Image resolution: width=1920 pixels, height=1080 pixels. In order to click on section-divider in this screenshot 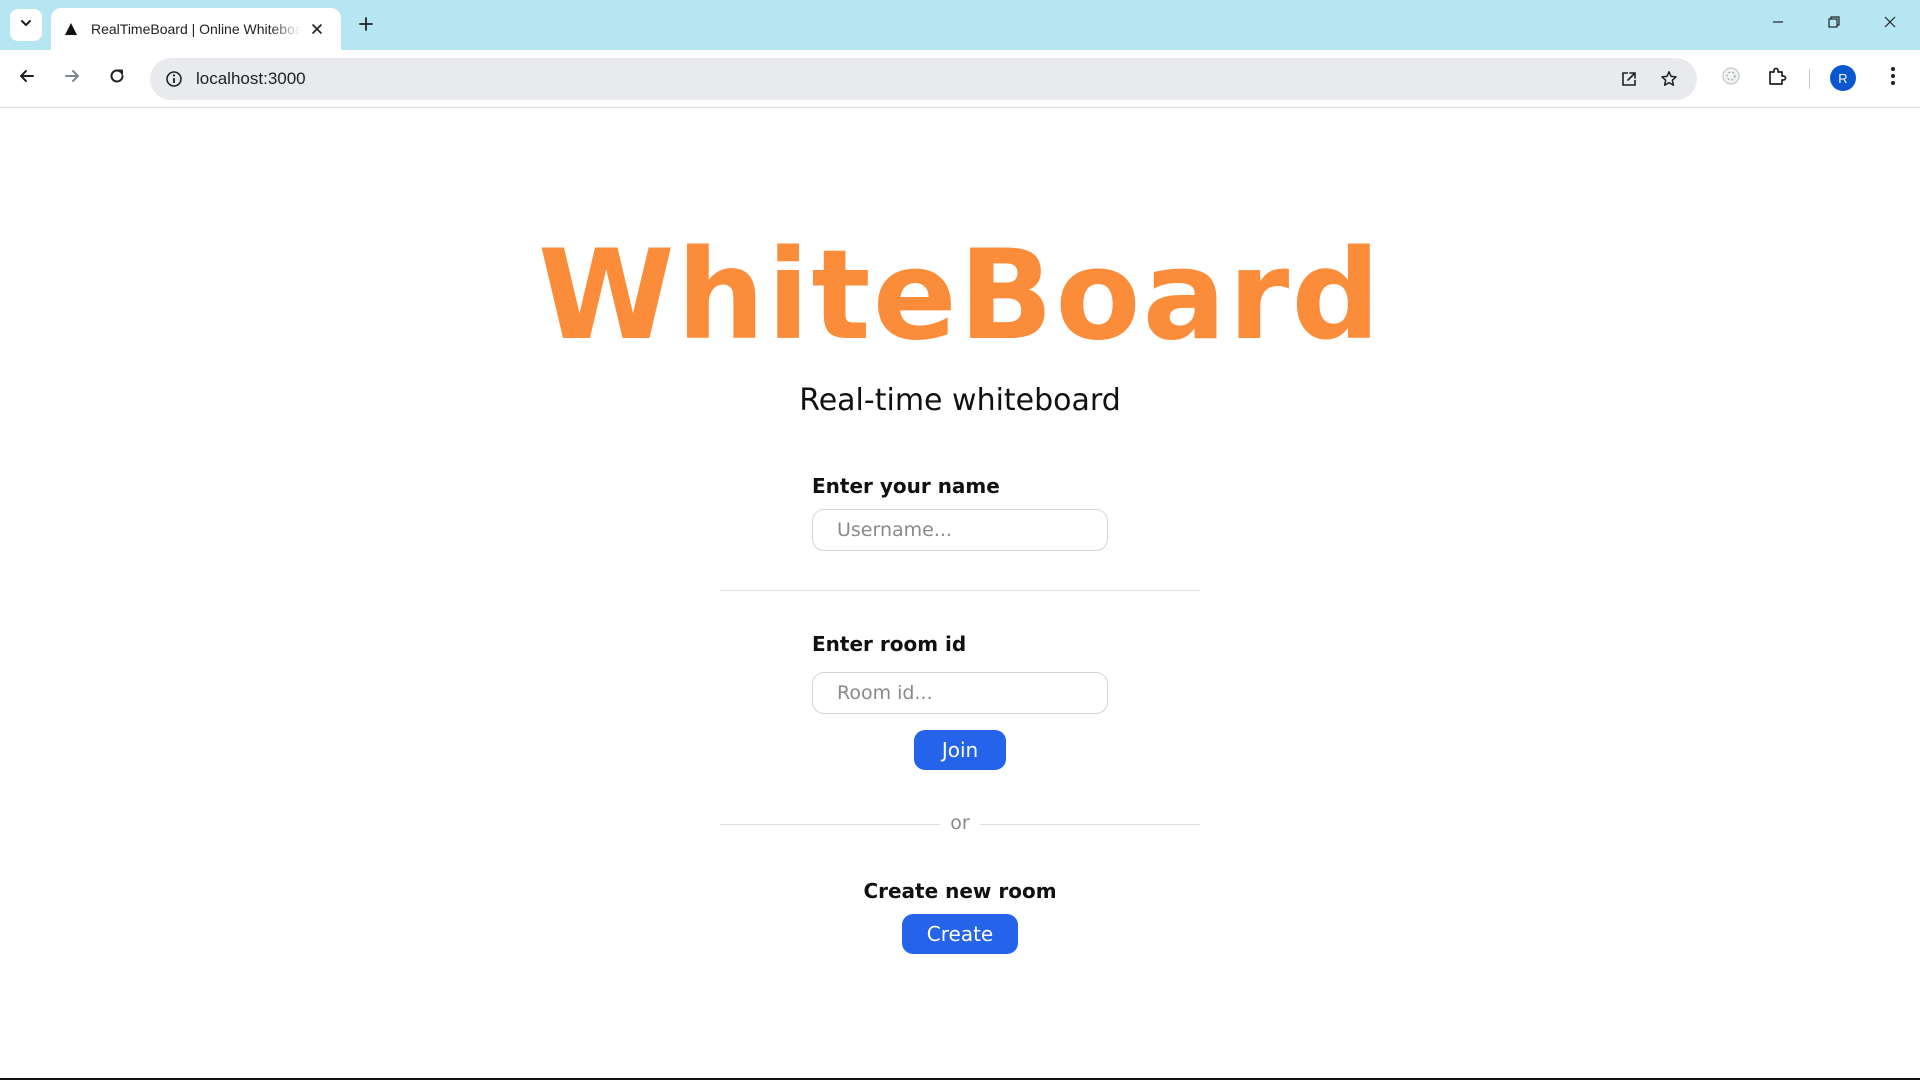, I will do `click(960, 590)`.